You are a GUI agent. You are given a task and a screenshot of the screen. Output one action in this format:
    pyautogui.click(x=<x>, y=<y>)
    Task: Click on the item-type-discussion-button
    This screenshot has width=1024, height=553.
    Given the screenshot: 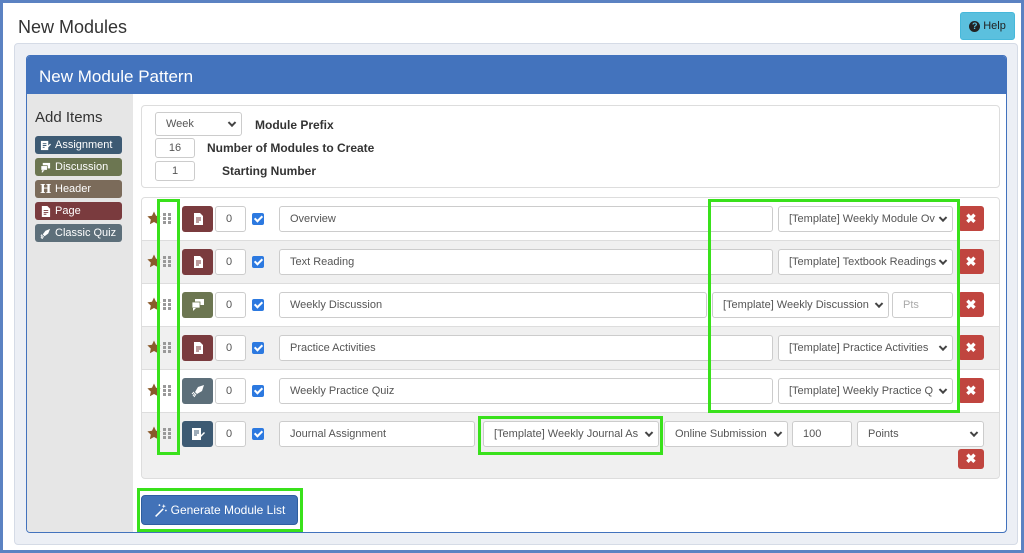 What is the action you would take?
    pyautogui.click(x=197, y=305)
    